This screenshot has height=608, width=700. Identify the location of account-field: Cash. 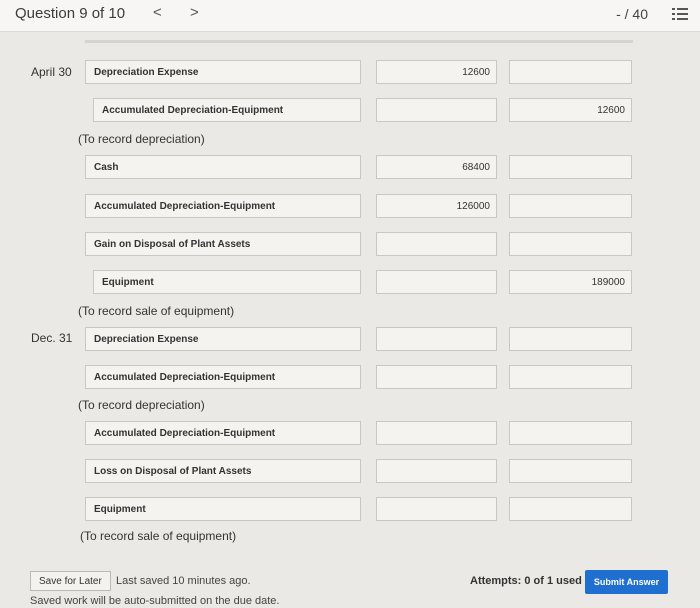
(223, 167).